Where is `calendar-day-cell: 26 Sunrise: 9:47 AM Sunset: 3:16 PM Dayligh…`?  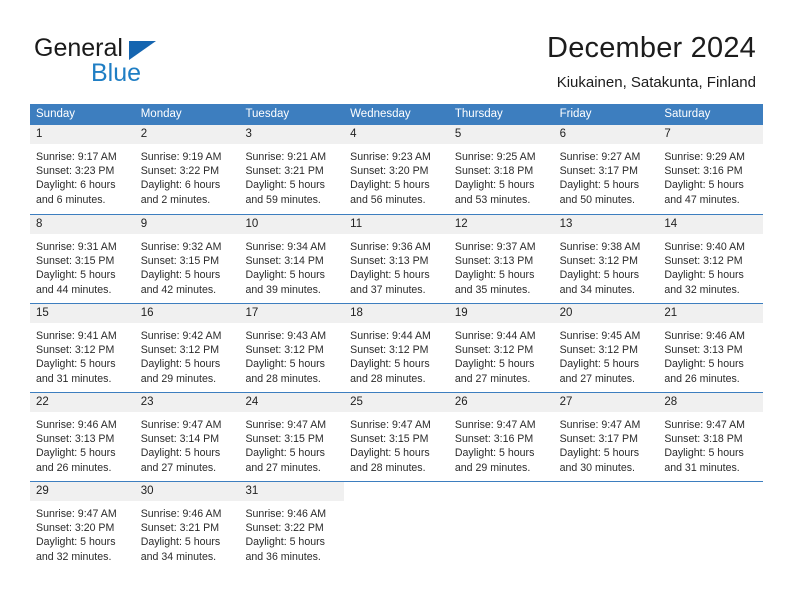
calendar-day-cell: 26 Sunrise: 9:47 AM Sunset: 3:16 PM Dayligh… is located at coordinates (501, 437).